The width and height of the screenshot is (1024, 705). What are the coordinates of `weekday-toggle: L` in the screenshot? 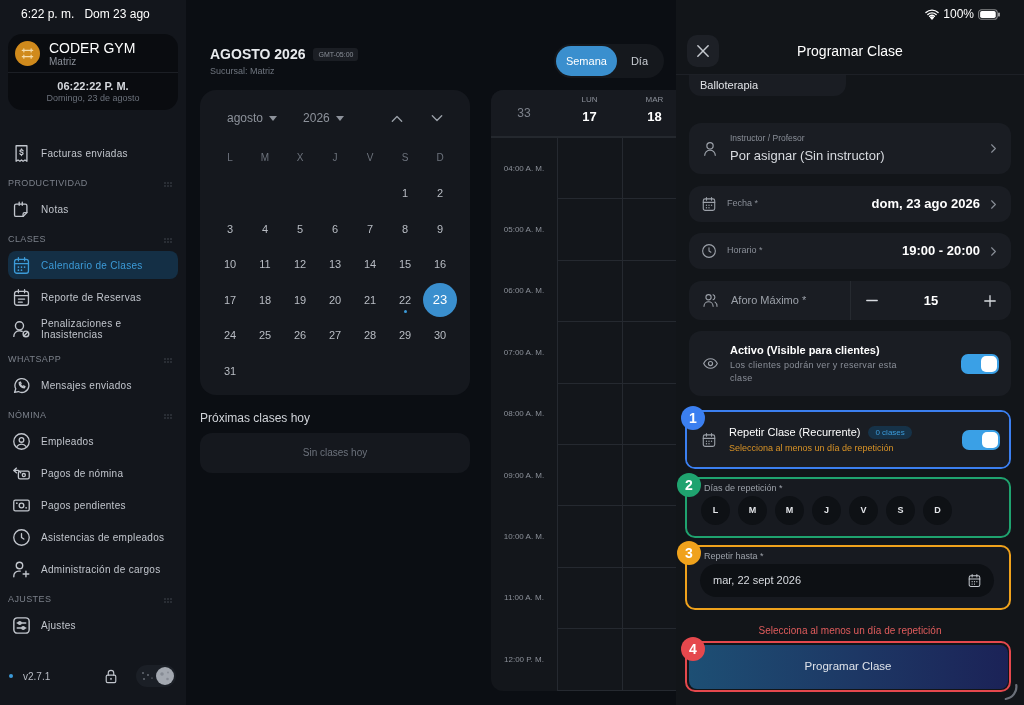 It's located at (715, 510).